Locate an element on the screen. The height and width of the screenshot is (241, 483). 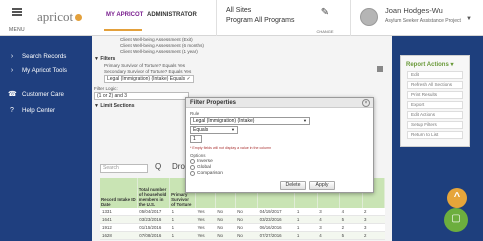
sidebar-item-customer-care: ☎ Customer Care is located at coordinates (36, 94).